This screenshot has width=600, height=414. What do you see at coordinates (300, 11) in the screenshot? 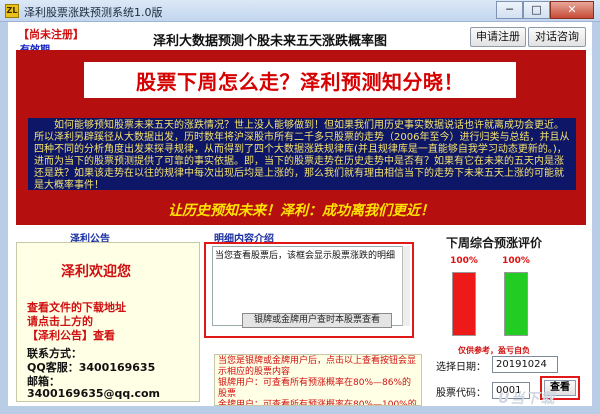
I see `title-bar: ZL 泽利股票涨跌预测系统1.0版 ─ □ ✕` at bounding box center [300, 11].